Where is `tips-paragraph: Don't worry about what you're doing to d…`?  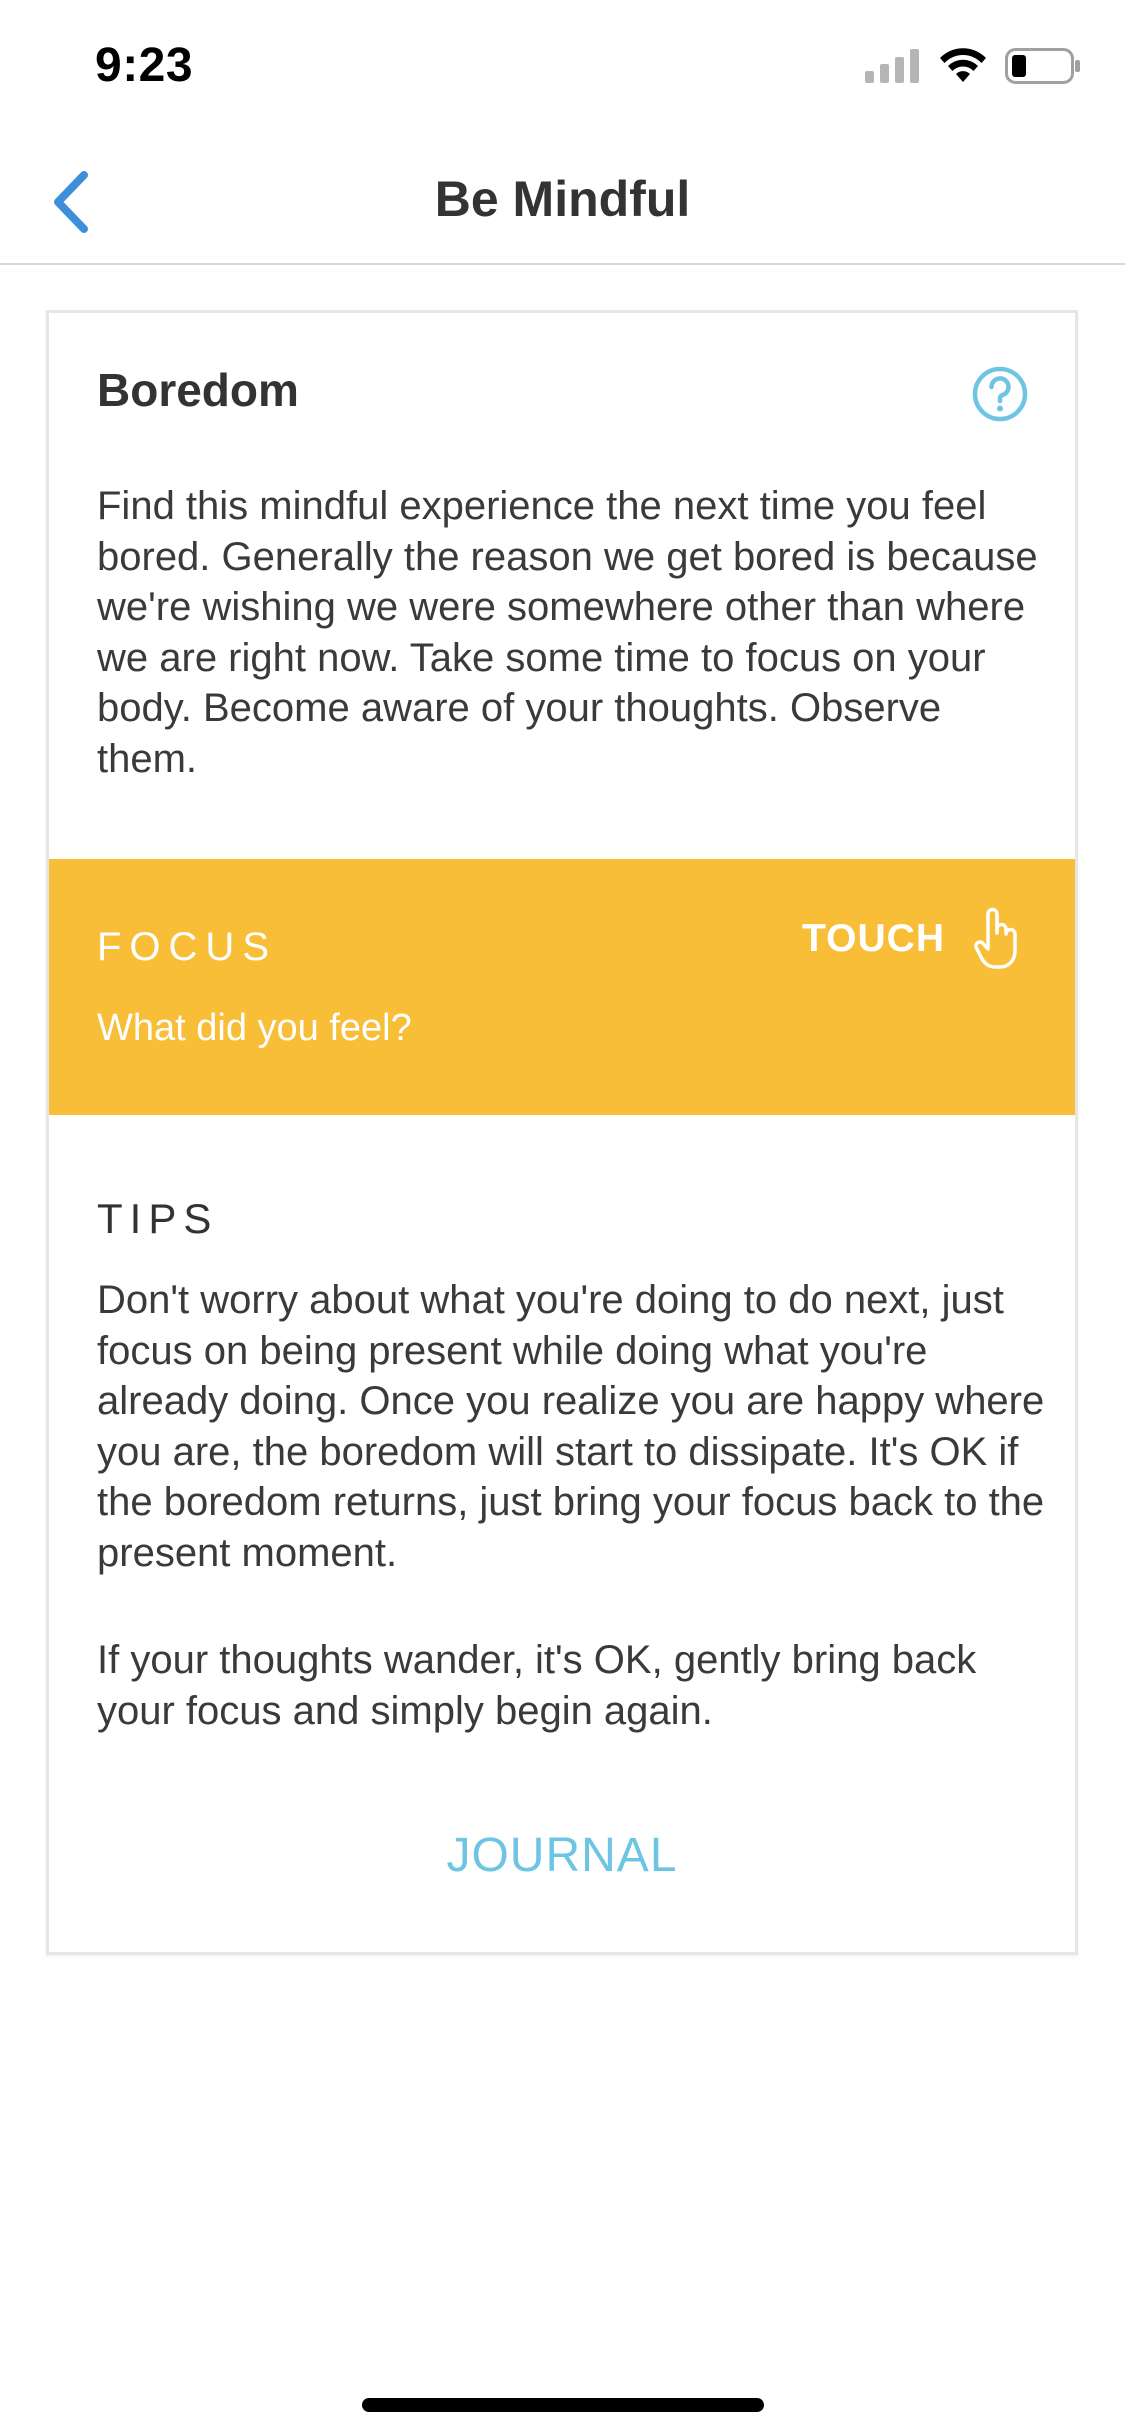 tips-paragraph: Don't worry about what you're doing to d… is located at coordinates (571, 1426).